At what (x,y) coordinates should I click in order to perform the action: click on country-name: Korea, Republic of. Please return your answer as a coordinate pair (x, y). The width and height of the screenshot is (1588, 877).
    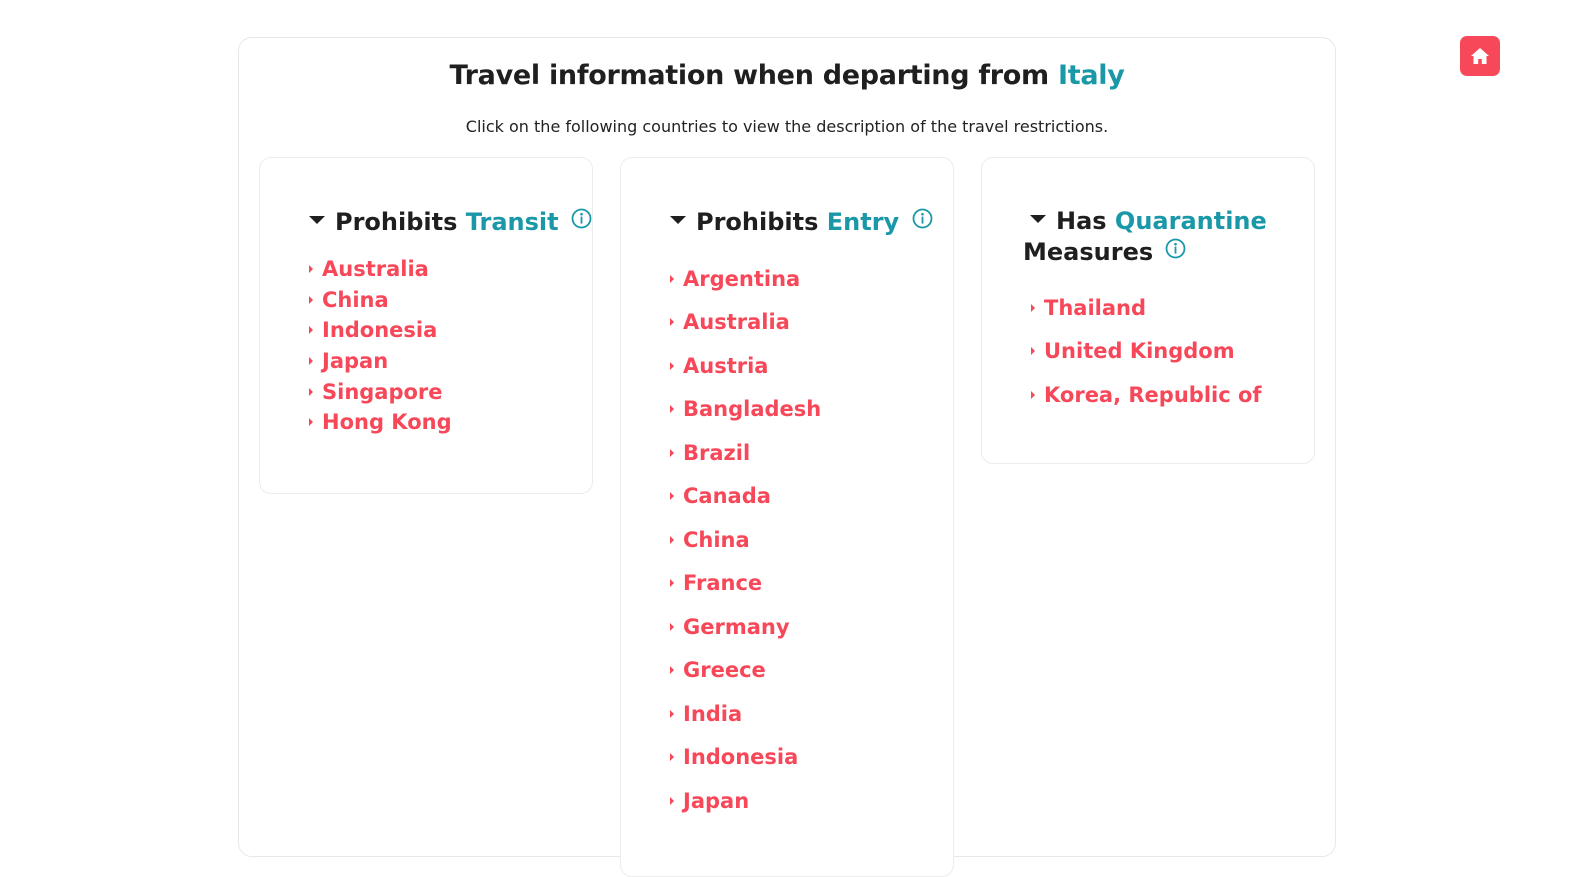
    Looking at the image, I should click on (1153, 394).